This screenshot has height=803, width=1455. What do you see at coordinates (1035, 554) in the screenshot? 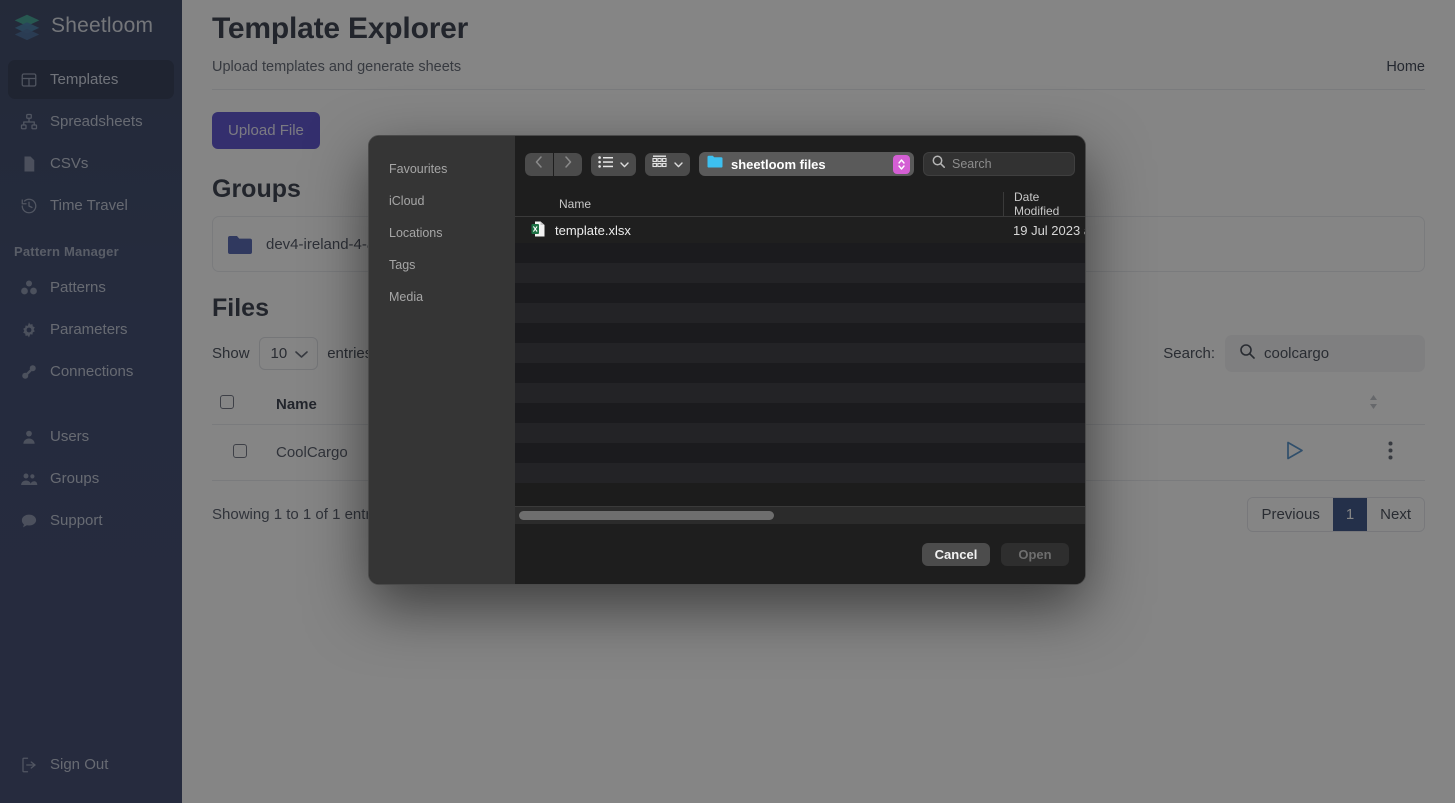
I see `open-button: Open` at bounding box center [1035, 554].